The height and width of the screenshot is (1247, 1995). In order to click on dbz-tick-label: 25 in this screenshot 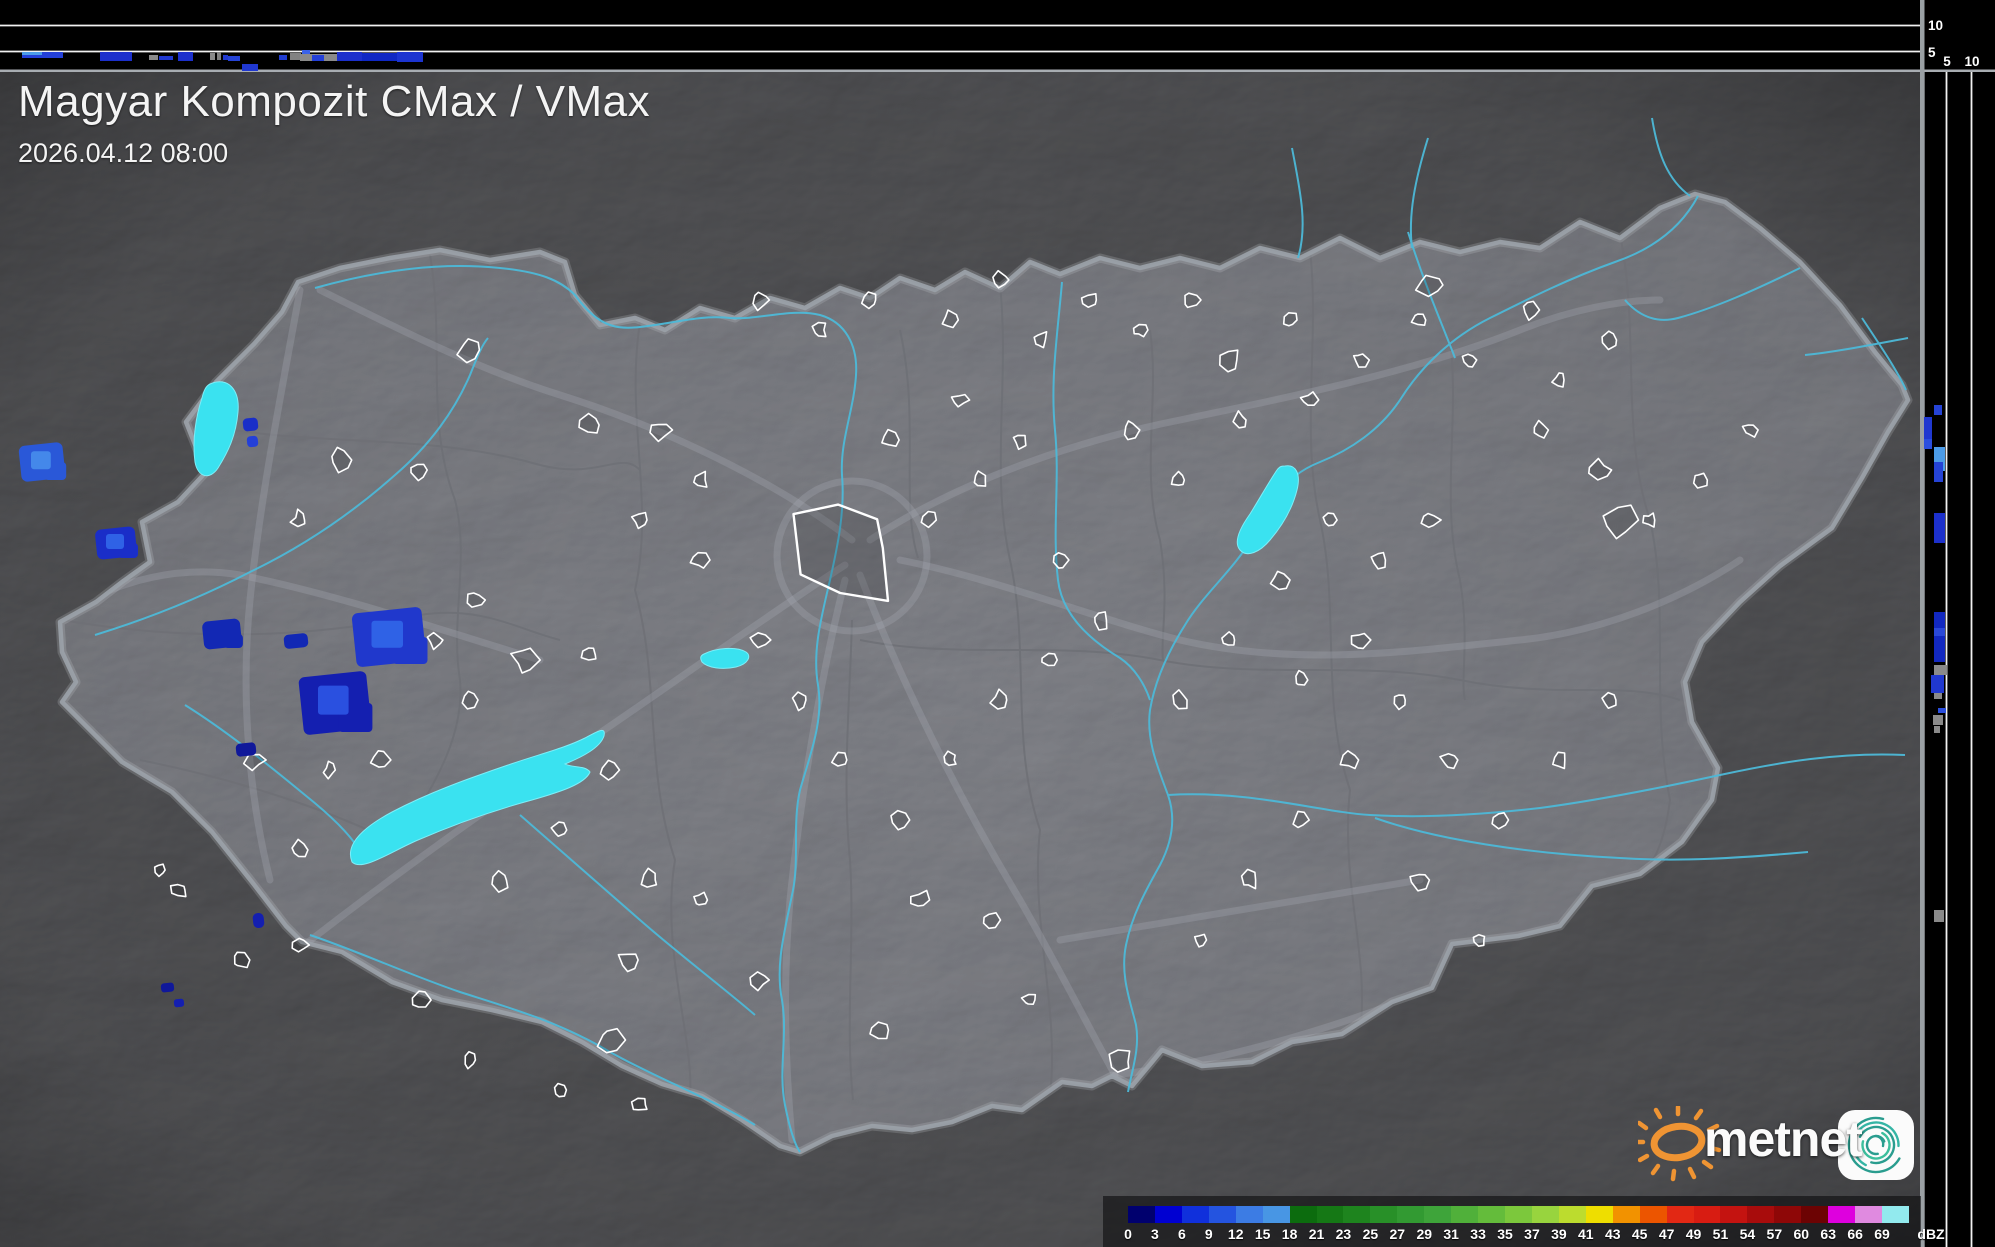, I will do `click(1370, 1234)`.